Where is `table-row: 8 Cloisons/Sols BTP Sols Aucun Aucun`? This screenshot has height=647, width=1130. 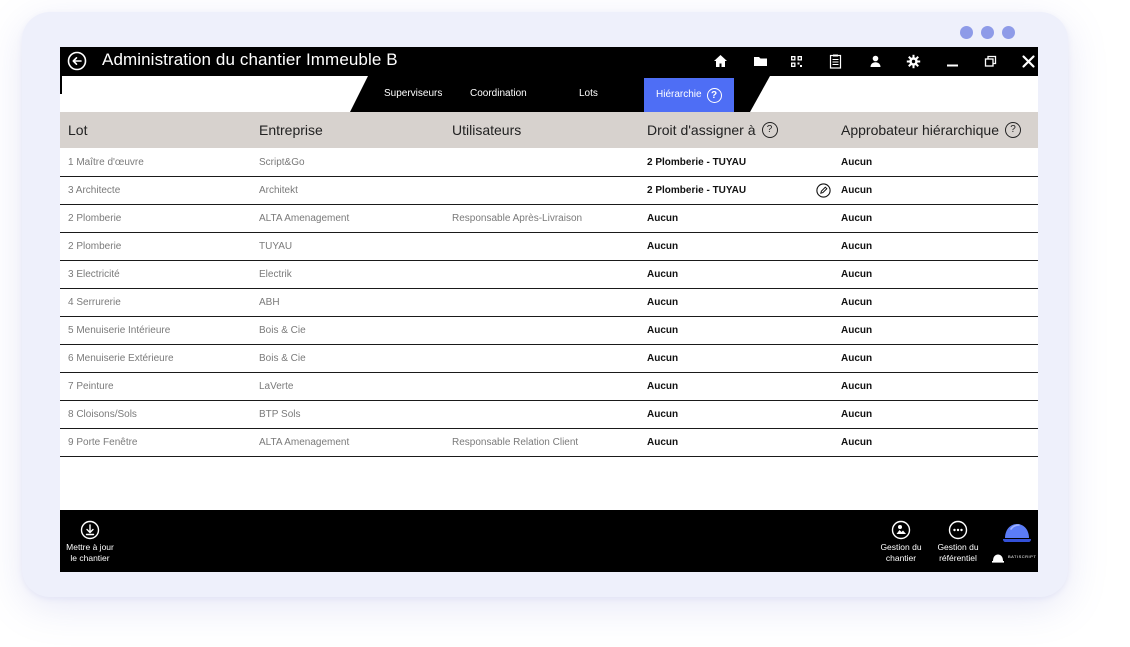 table-row: 8 Cloisons/Sols BTP Sols Aucun Aucun is located at coordinates (549, 415).